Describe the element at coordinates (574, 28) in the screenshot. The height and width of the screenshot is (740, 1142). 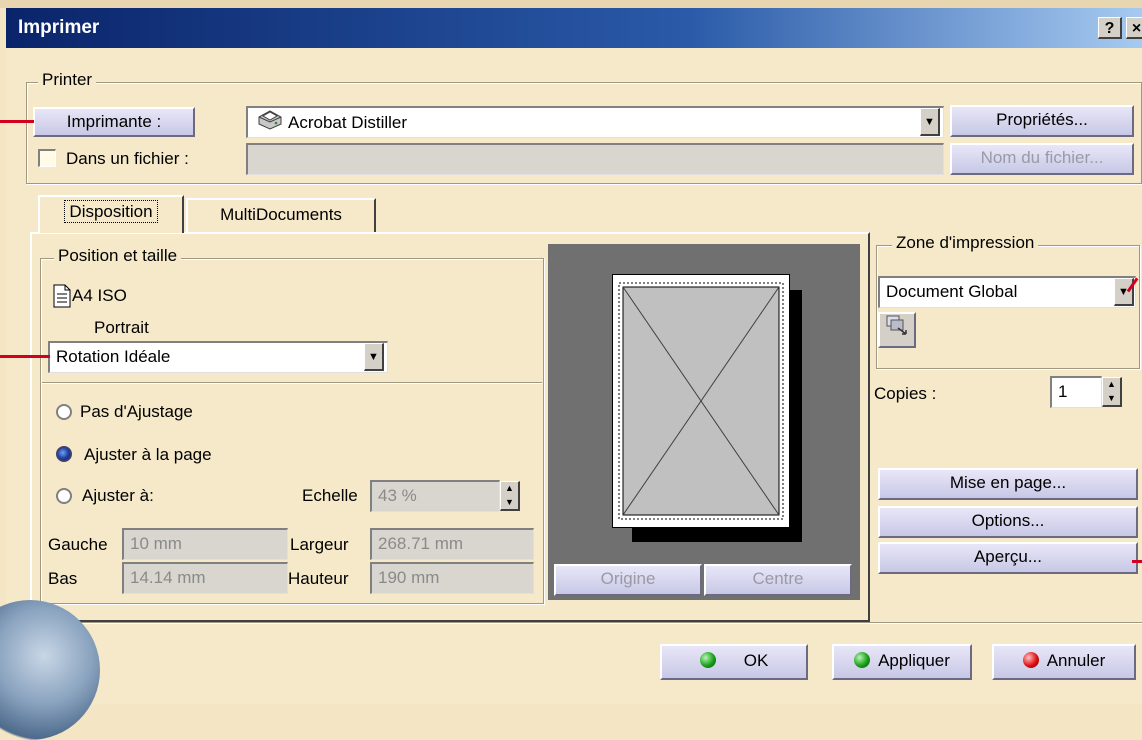
I see `title-bar: Imprimer ? ×` at that location.